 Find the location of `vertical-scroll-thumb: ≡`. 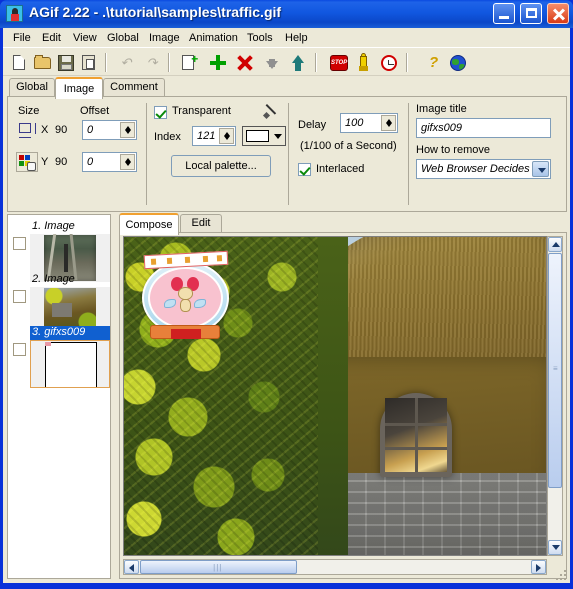

vertical-scroll-thumb: ≡ is located at coordinates (555, 370).